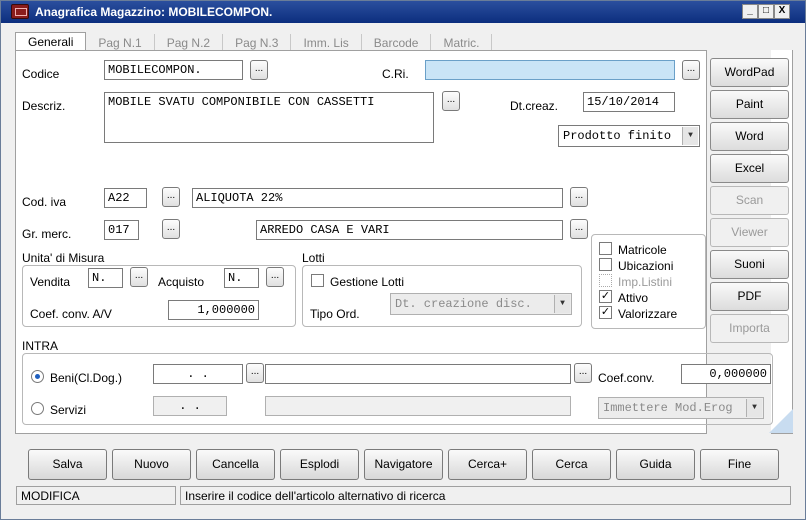 This screenshot has height=520, width=806. What do you see at coordinates (105, 278) in the screenshot?
I see `vendita-input: N.` at bounding box center [105, 278].